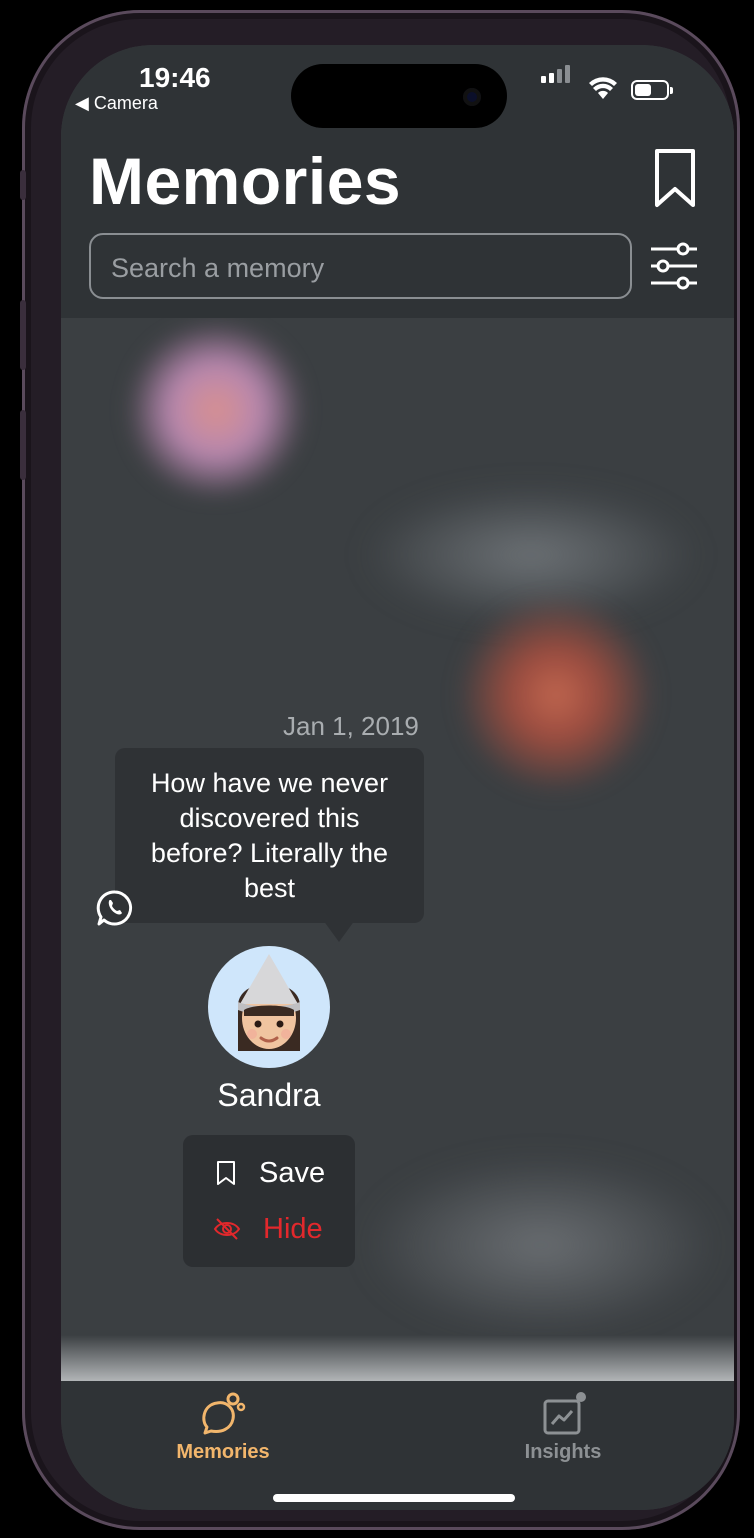 The width and height of the screenshot is (754, 1538). What do you see at coordinates (23, 185) in the screenshot?
I see `mute-switch` at bounding box center [23, 185].